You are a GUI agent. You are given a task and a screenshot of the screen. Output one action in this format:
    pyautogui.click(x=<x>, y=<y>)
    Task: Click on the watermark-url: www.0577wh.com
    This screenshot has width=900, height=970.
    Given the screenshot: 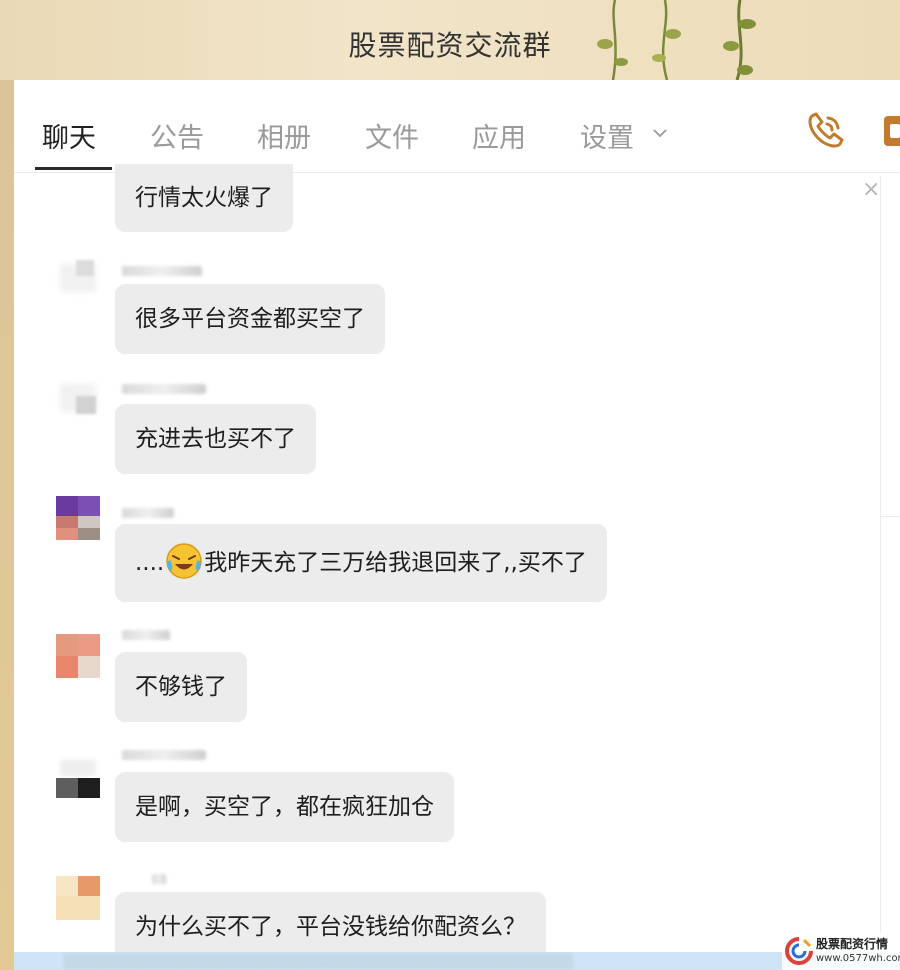 What is the action you would take?
    pyautogui.click(x=858, y=958)
    